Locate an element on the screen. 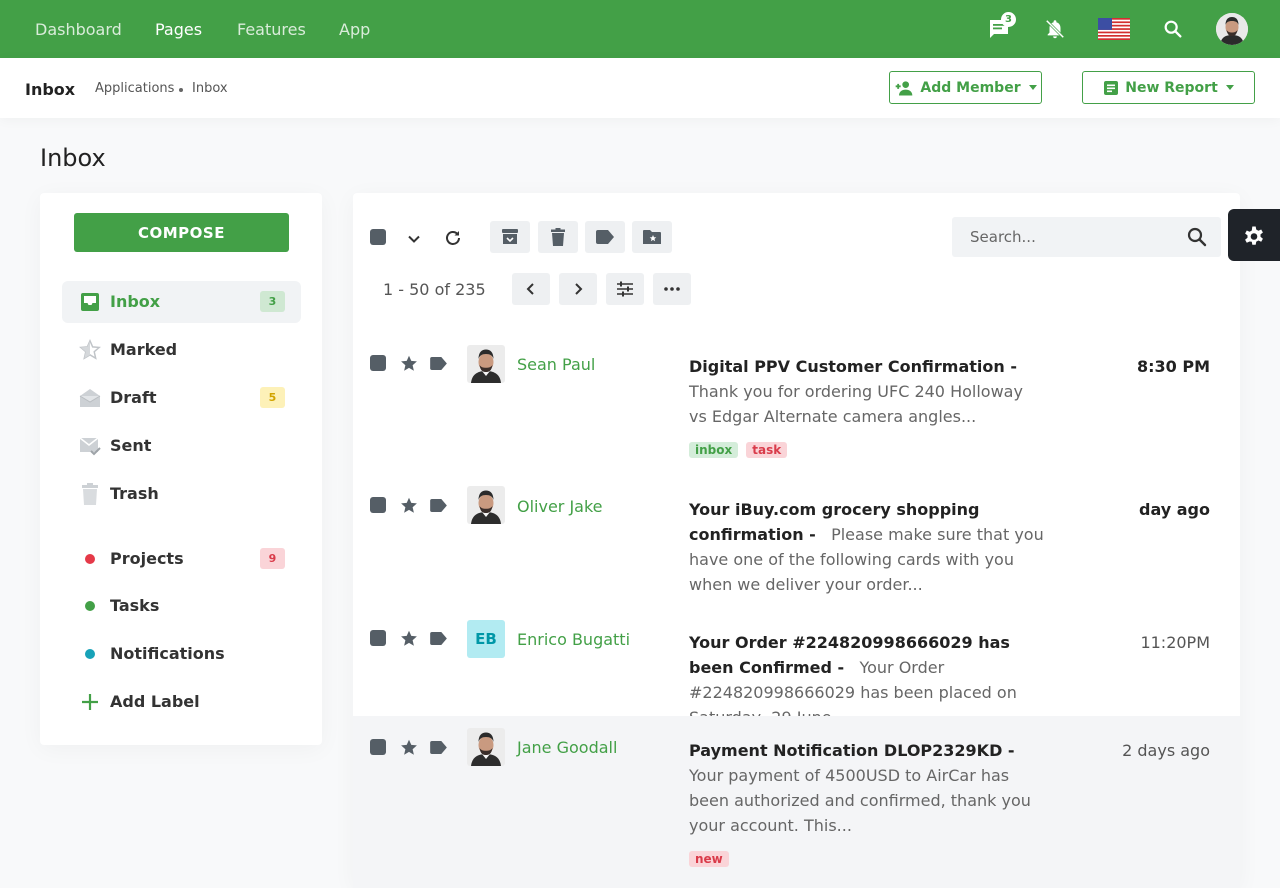 This screenshot has width=1280, height=888. projects-dot-icon is located at coordinates (90, 559).